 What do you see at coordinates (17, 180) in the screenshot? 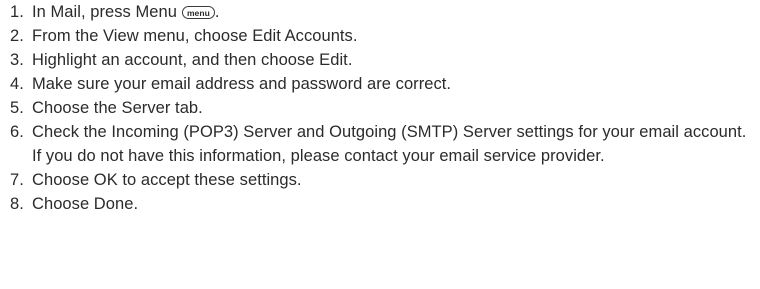
I see `step-number: 7.` at bounding box center [17, 180].